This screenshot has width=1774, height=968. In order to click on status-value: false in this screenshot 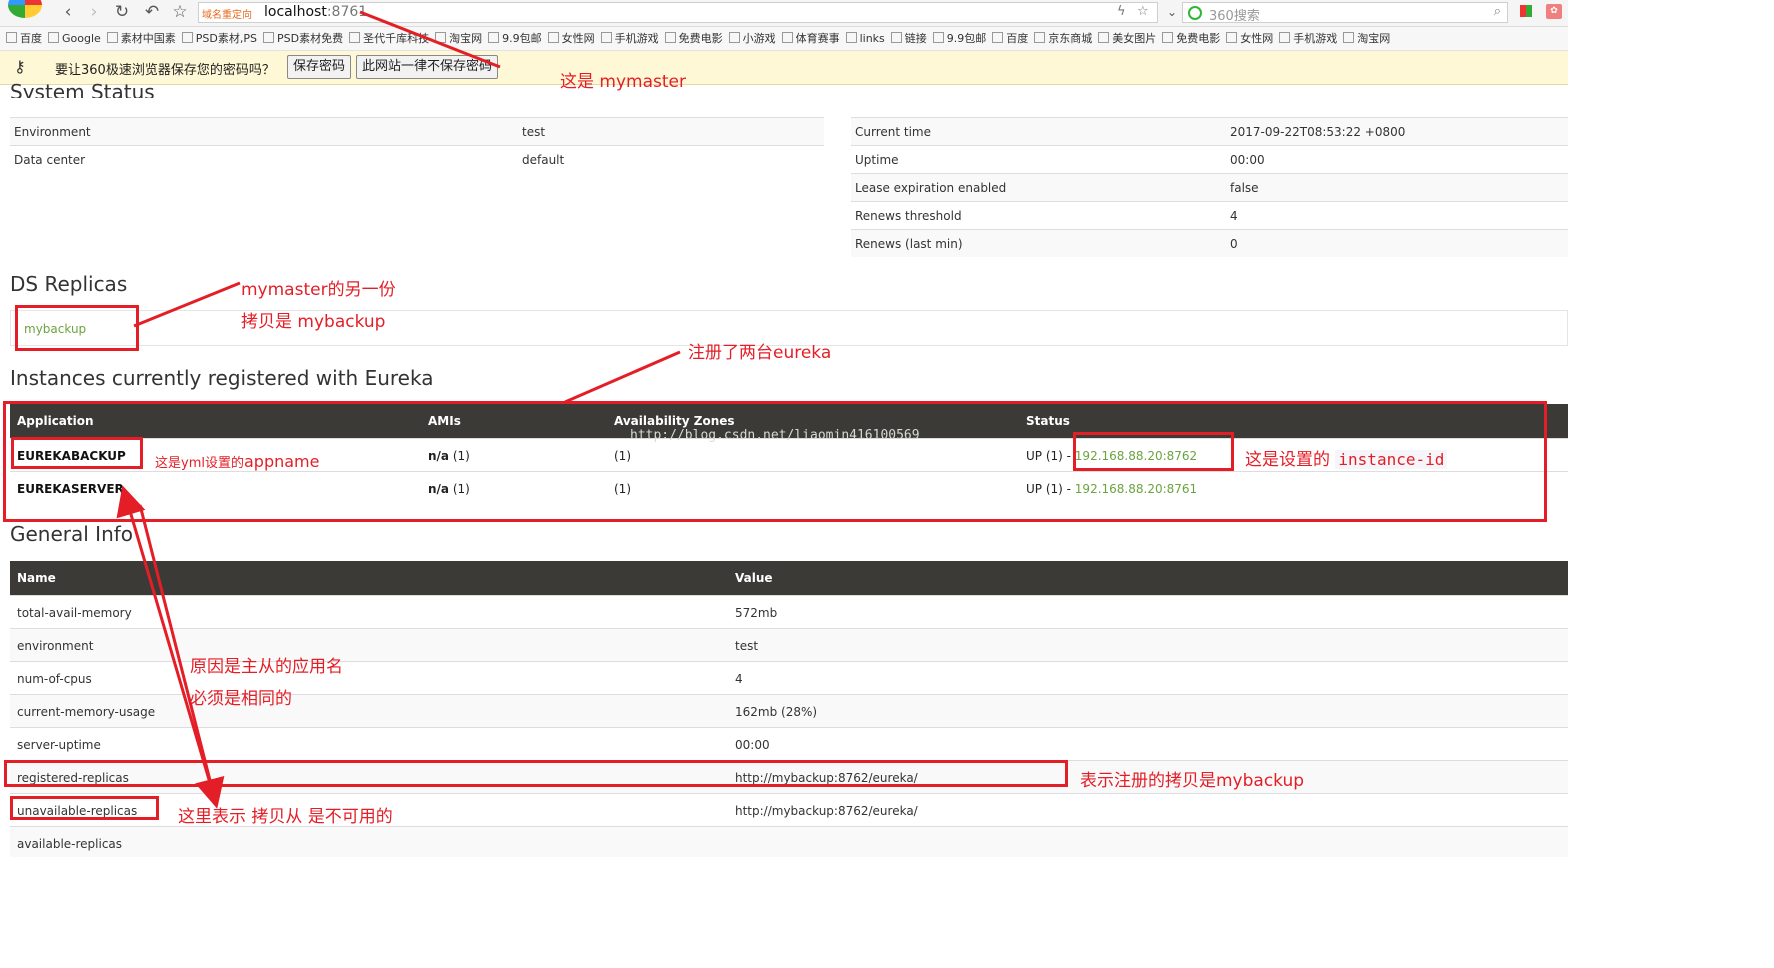, I will do `click(1397, 187)`.